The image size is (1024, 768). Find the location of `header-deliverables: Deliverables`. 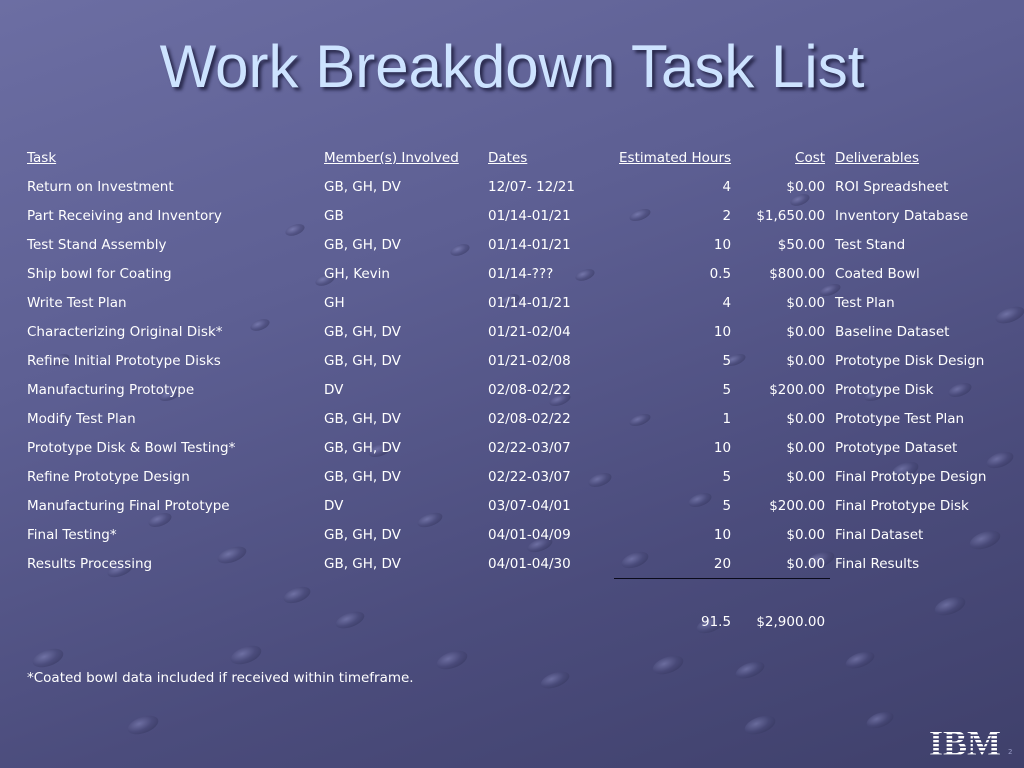

header-deliverables: Deliverables is located at coordinates (877, 157).